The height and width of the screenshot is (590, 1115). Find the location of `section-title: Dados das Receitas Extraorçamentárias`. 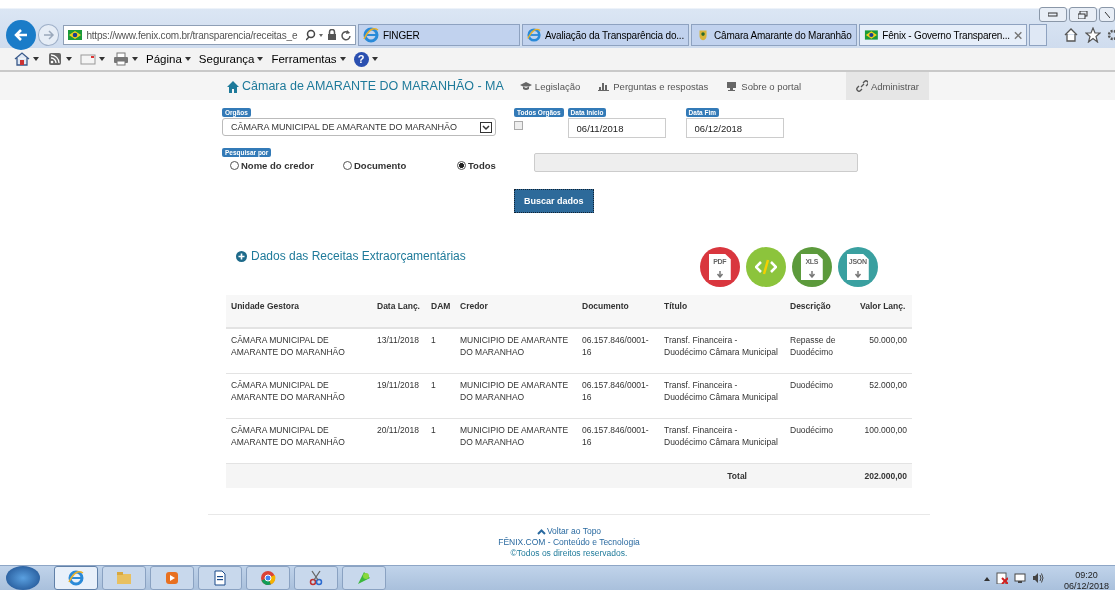

section-title: Dados das Receitas Extraorçamentárias is located at coordinates (351, 256).